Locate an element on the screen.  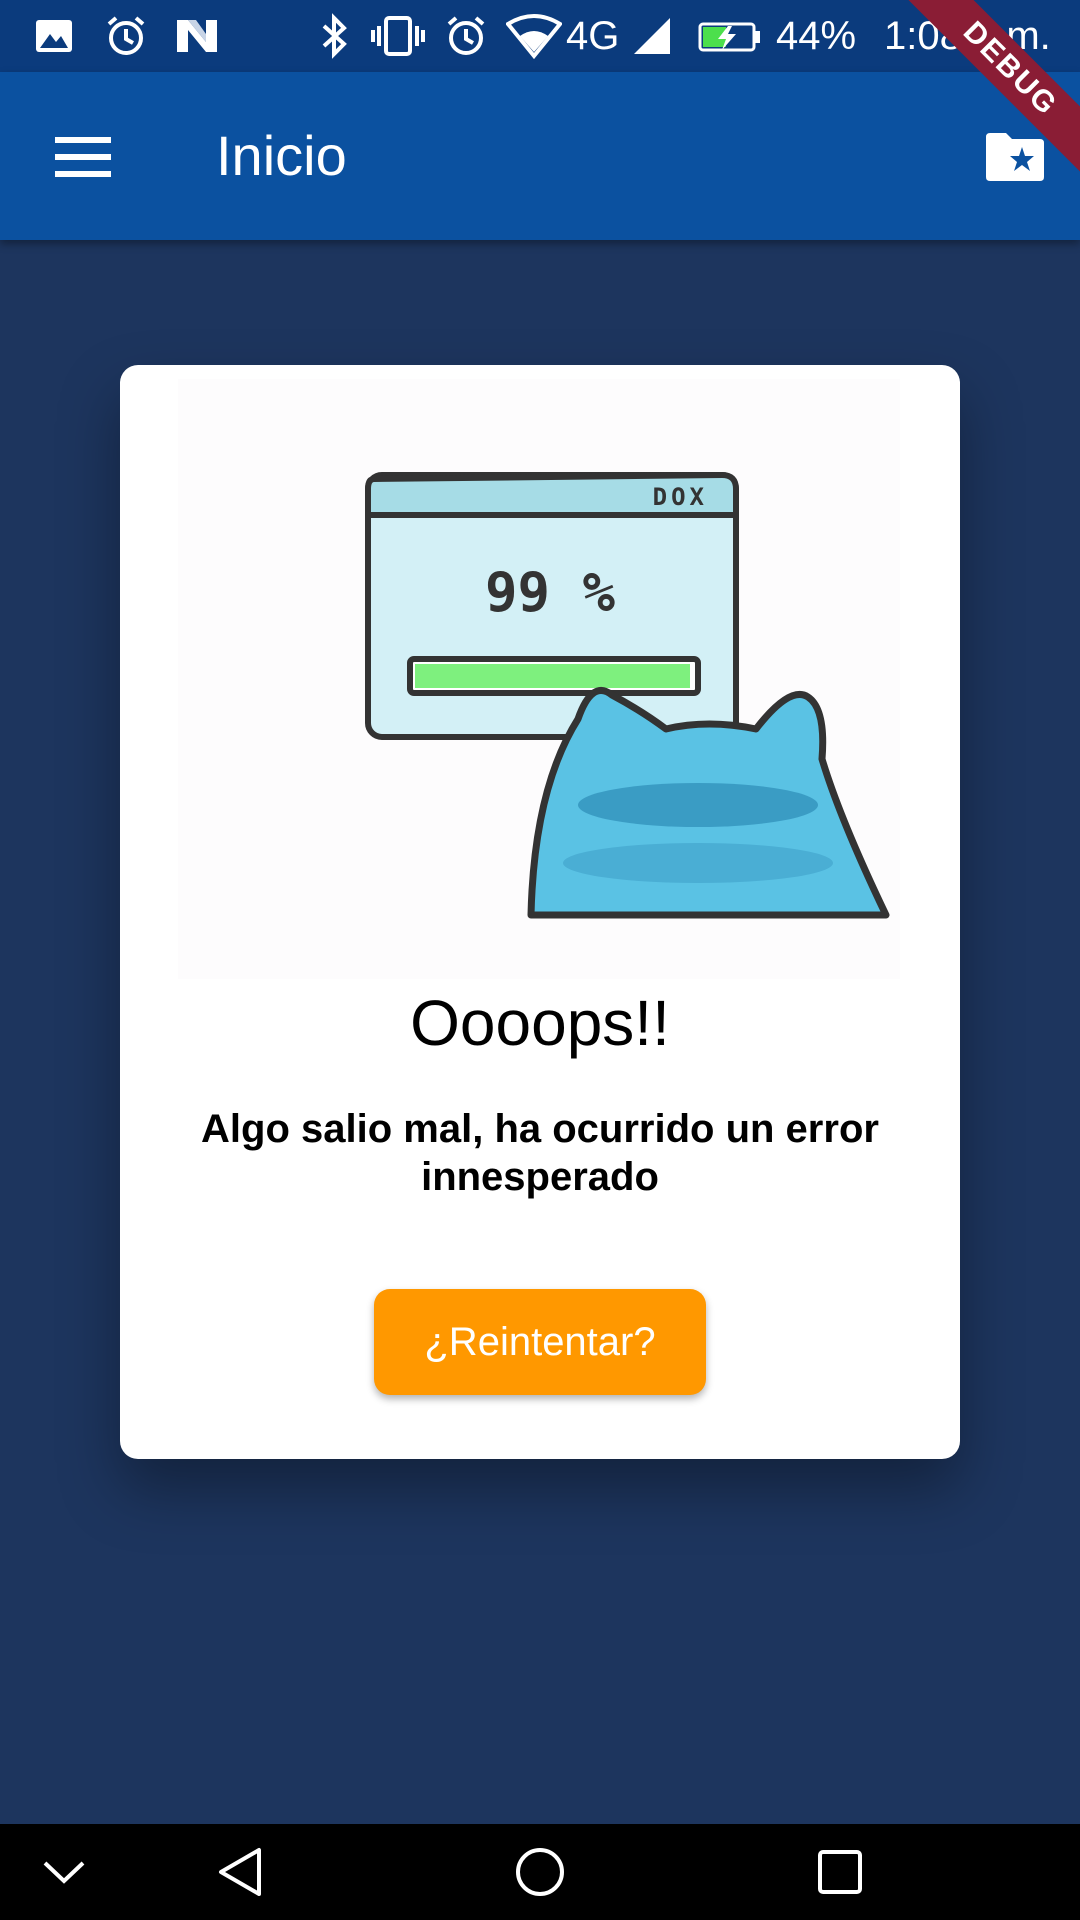
system-navigation-bar is located at coordinates (540, 1872).